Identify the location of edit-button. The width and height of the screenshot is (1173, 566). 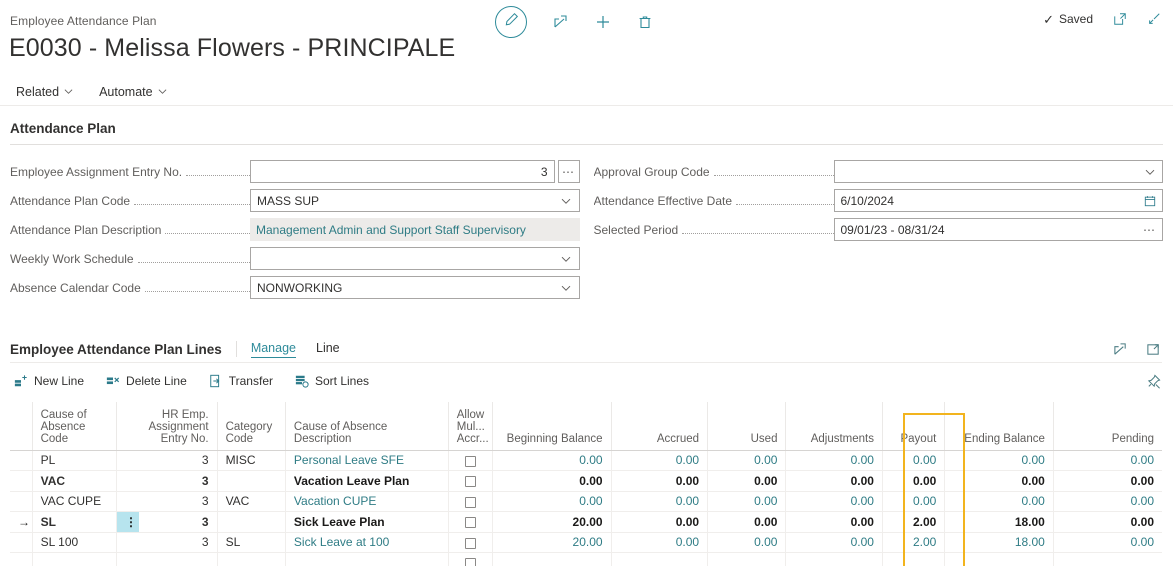
(511, 22).